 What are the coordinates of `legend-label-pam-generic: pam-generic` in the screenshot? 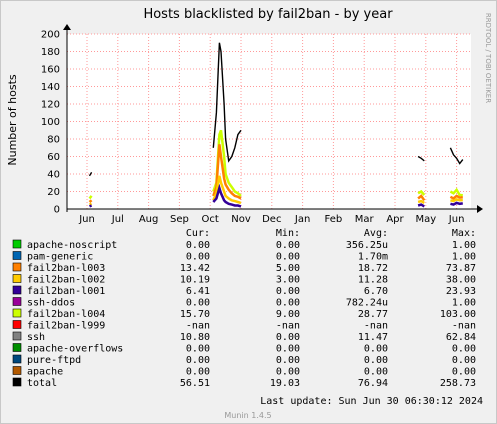 It's located at (60, 257).